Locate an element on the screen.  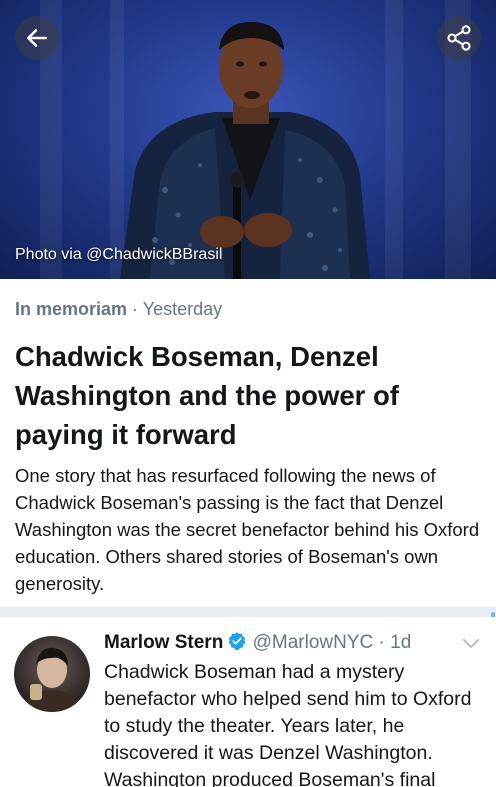
verified-badge-icon is located at coordinates (237, 645).